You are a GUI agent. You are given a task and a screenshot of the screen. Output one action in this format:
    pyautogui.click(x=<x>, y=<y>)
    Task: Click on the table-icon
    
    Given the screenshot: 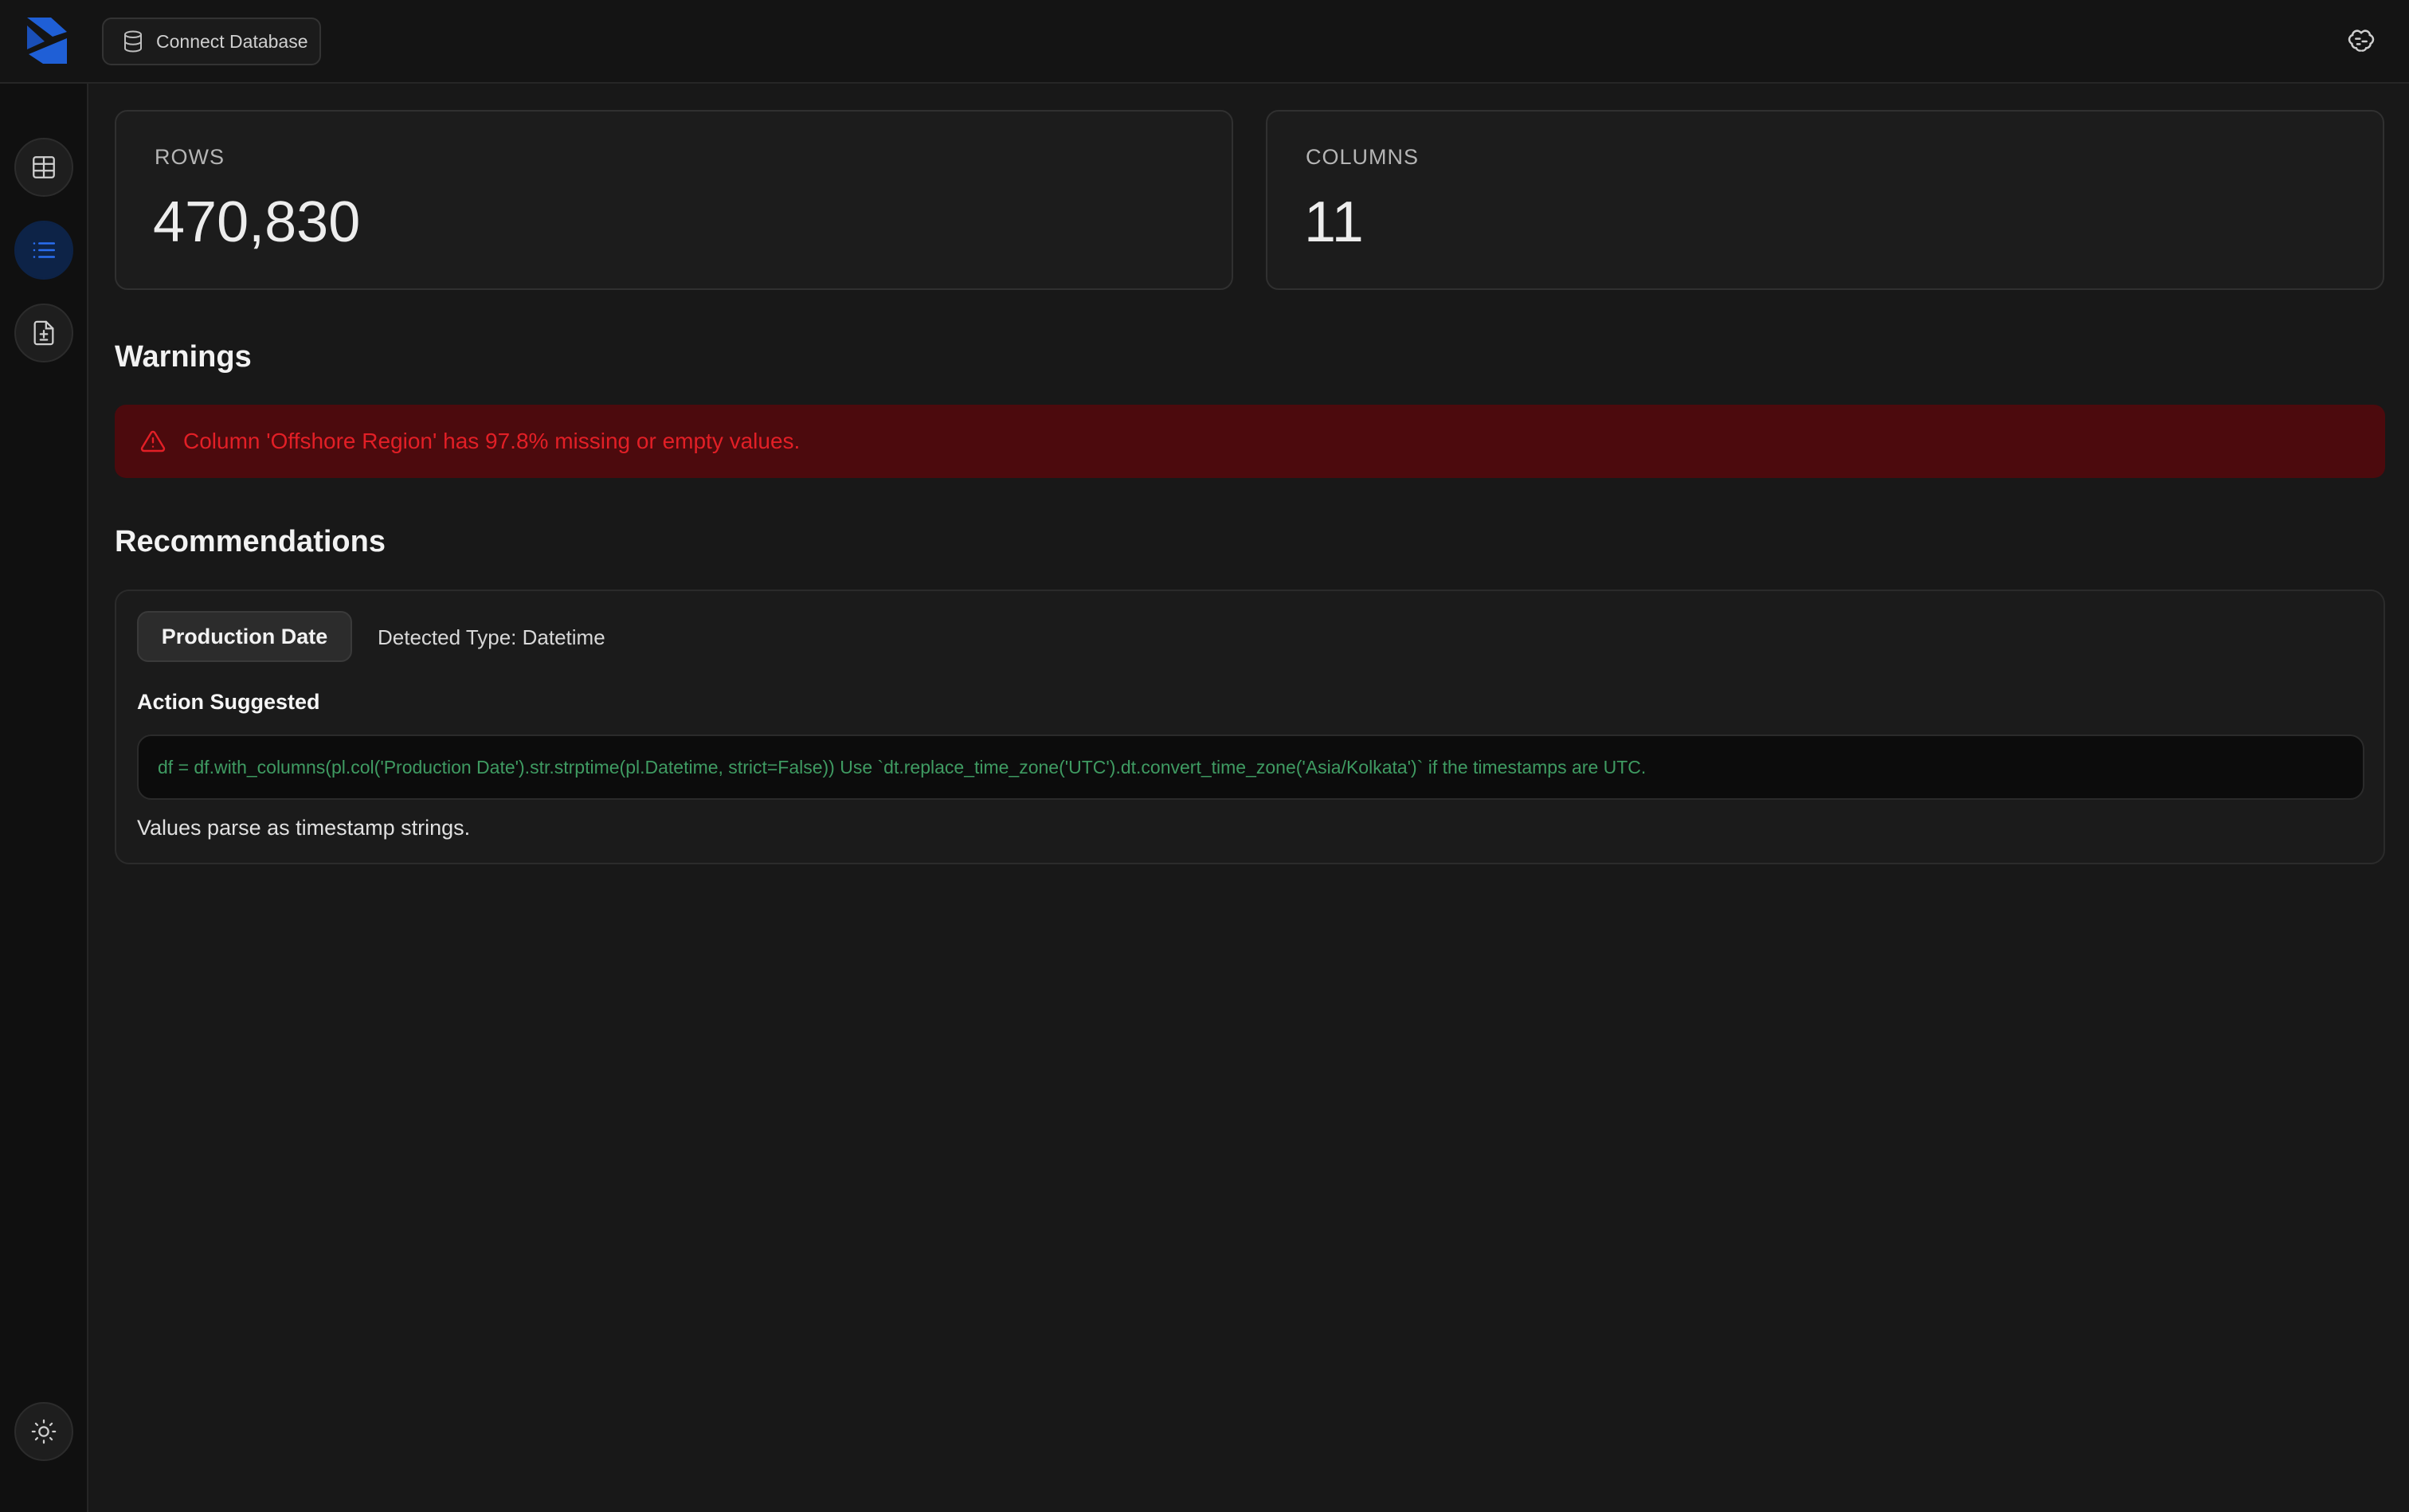 What is the action you would take?
    pyautogui.click(x=44, y=167)
    